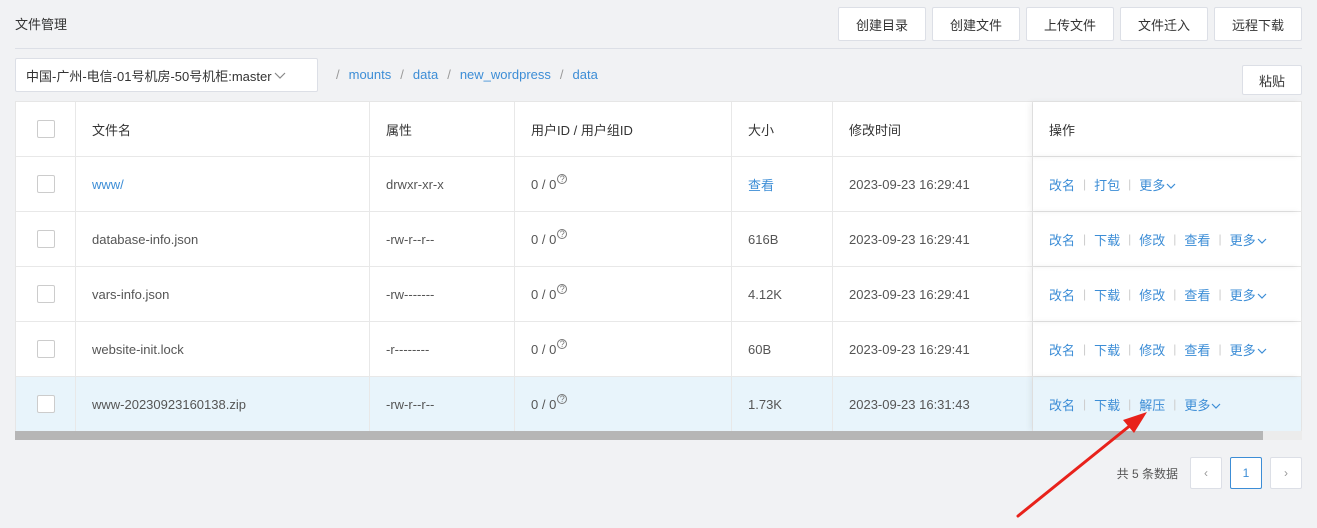 The height and width of the screenshot is (528, 1317). I want to click on file-name: database-info.json, so click(223, 239).